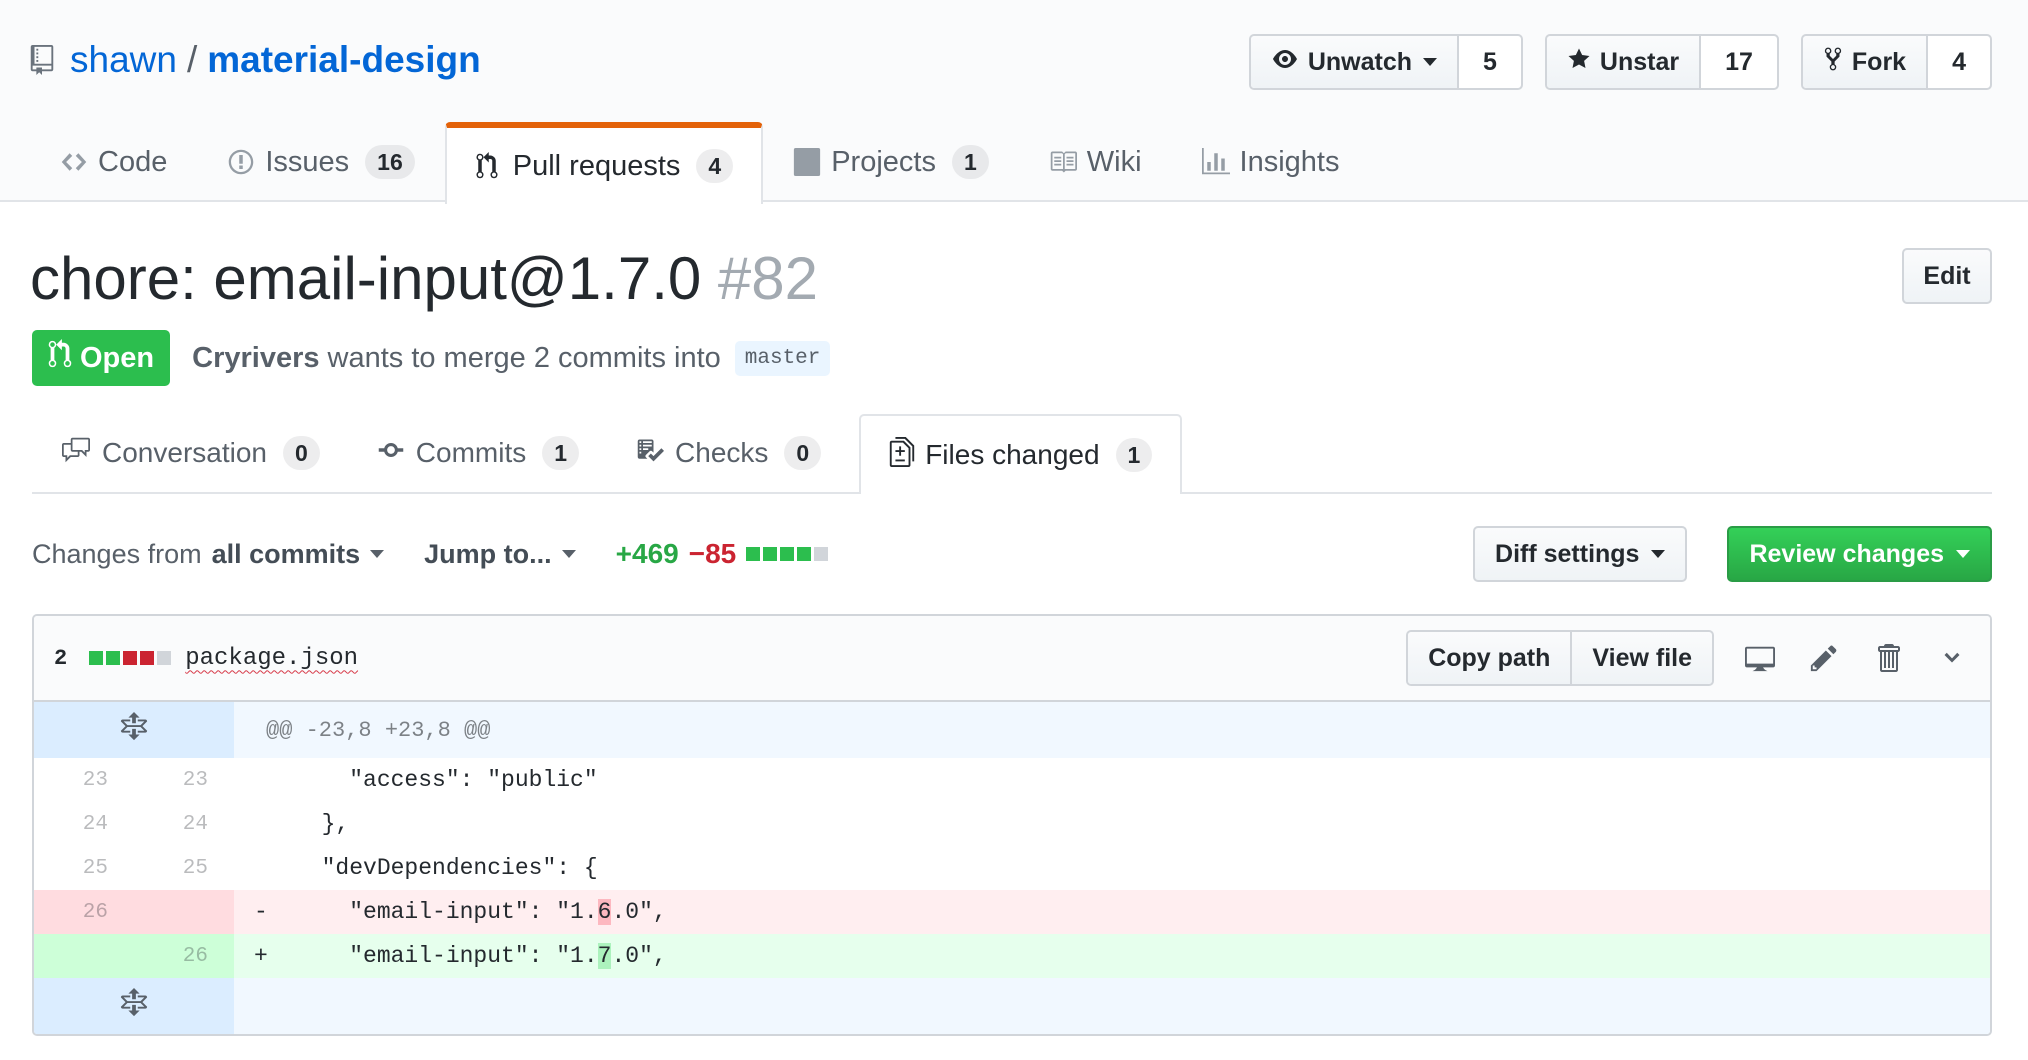 The image size is (2028, 1060). Describe the element at coordinates (184, 912) in the screenshot. I see `new-line-number` at that location.